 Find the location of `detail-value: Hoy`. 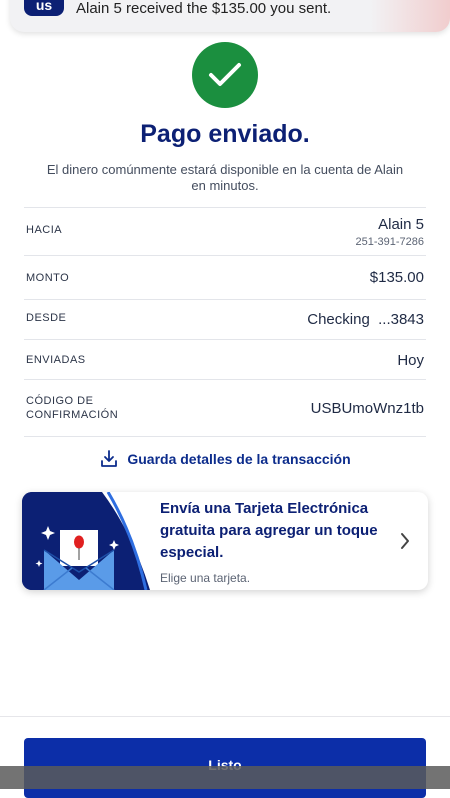

detail-value: Hoy is located at coordinates (410, 360).